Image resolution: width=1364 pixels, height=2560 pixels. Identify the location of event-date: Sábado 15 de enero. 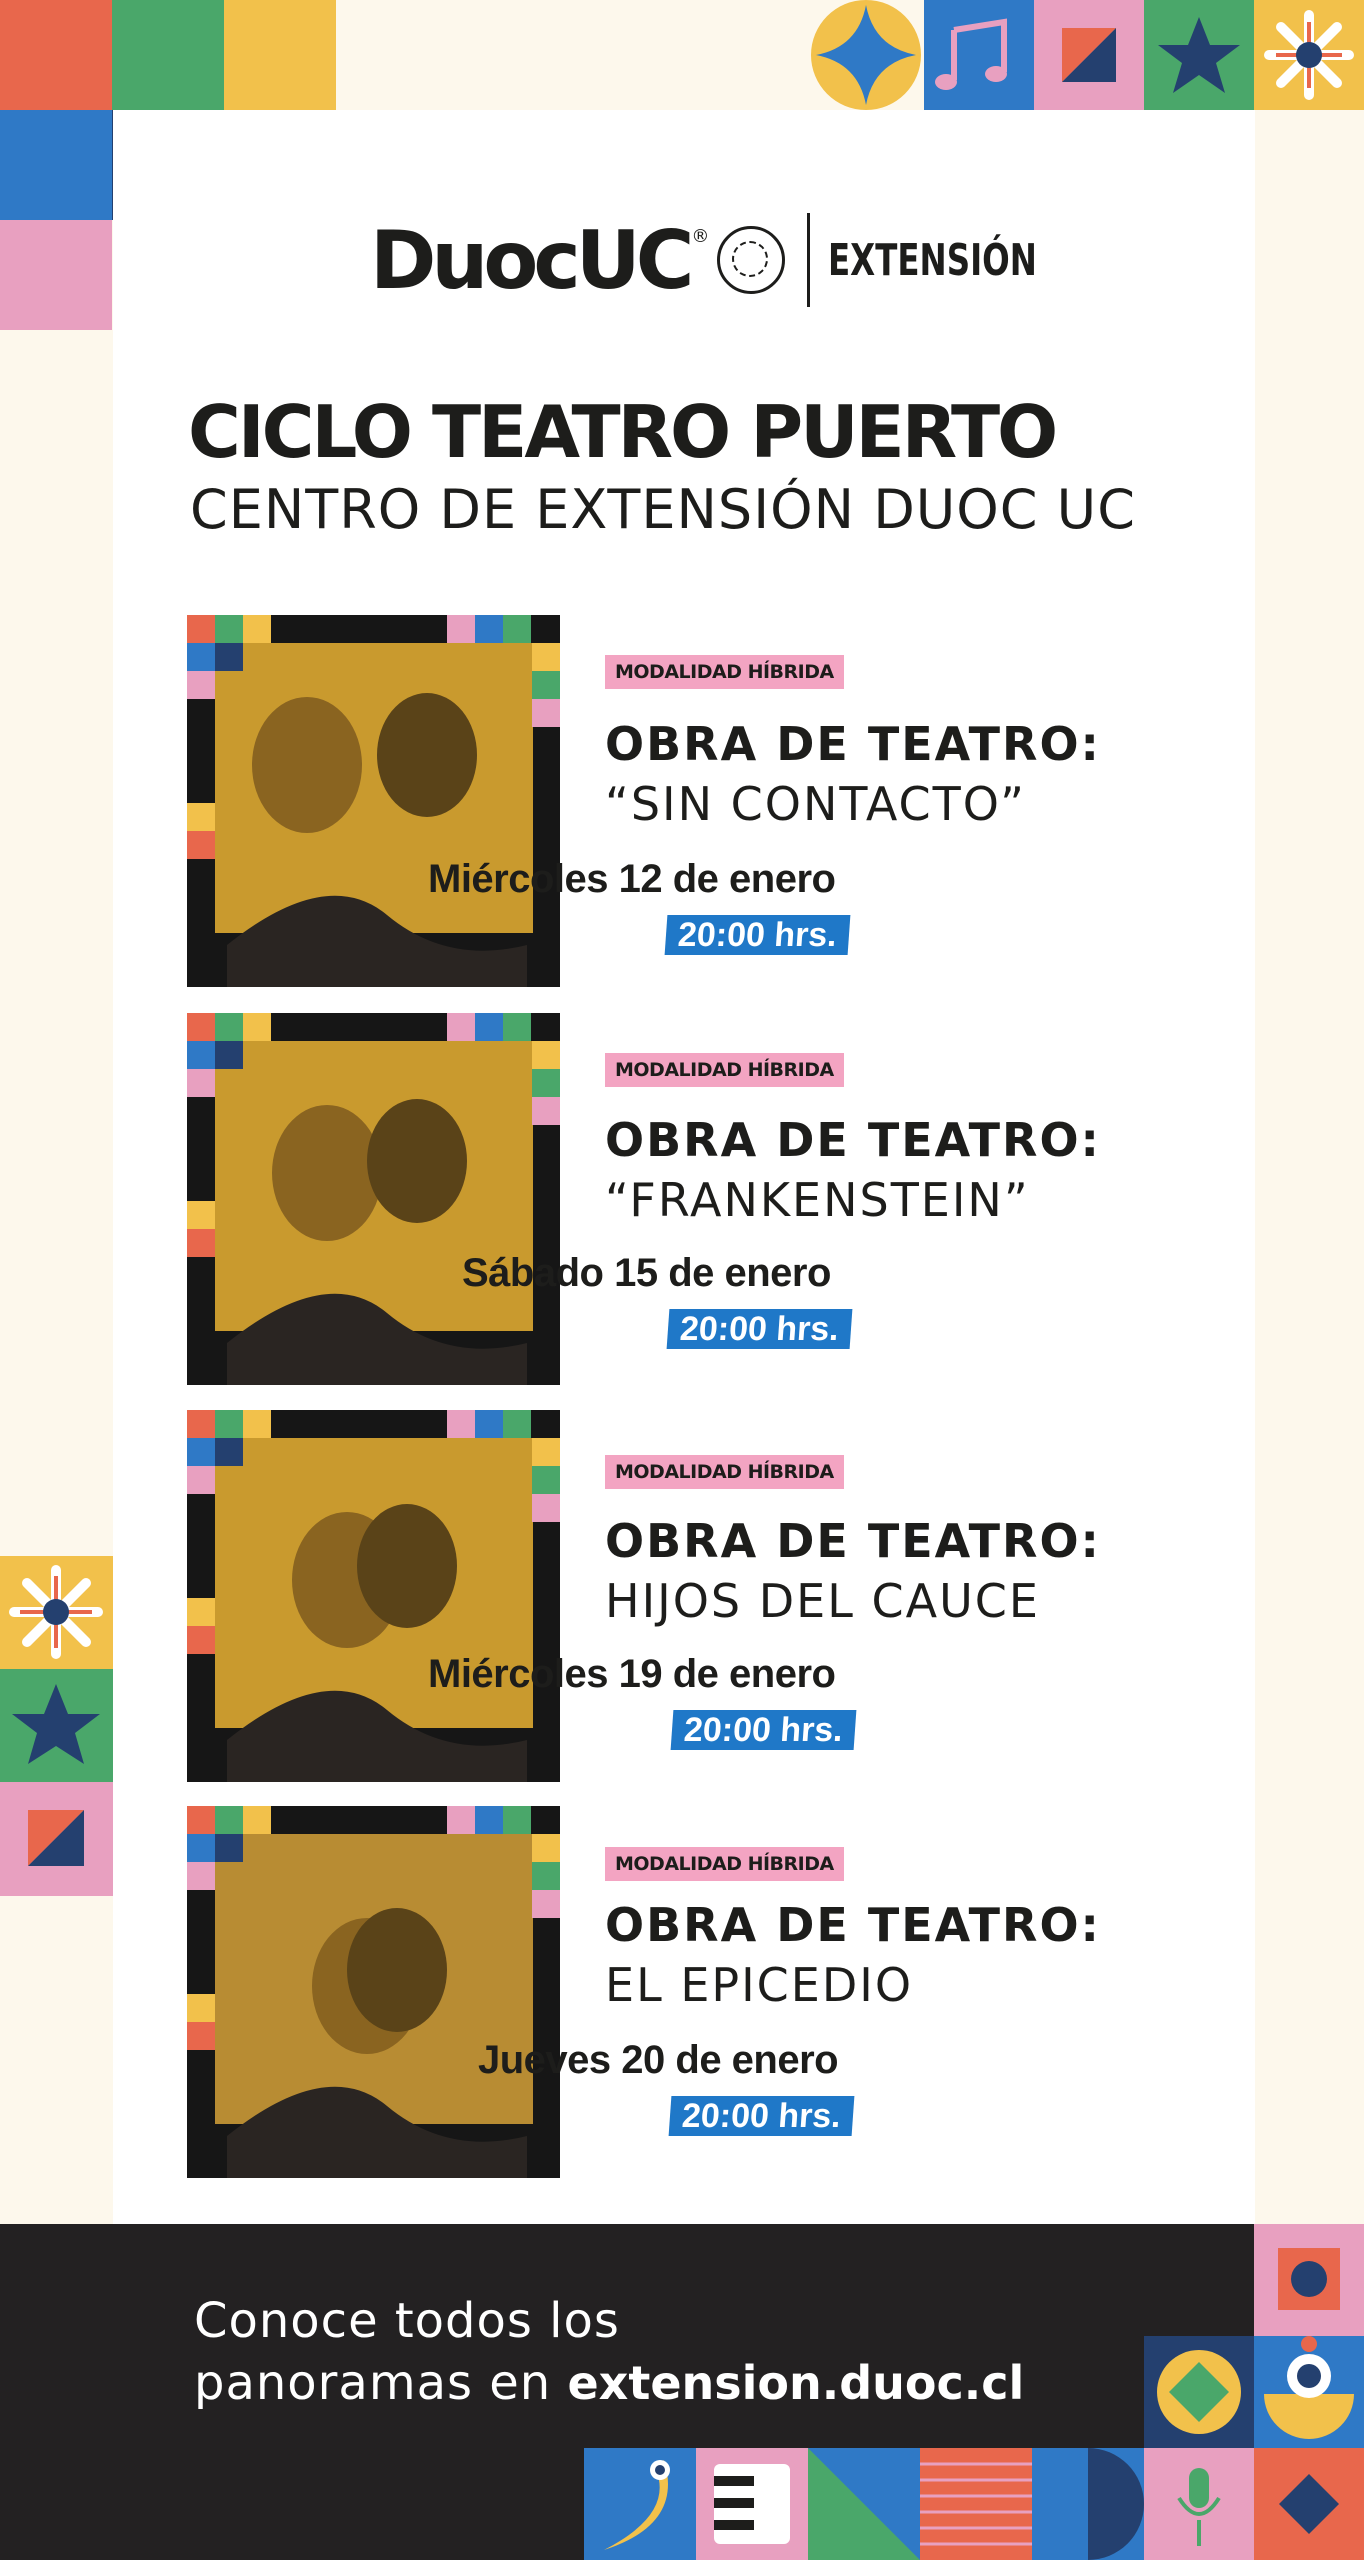
(646, 1273).